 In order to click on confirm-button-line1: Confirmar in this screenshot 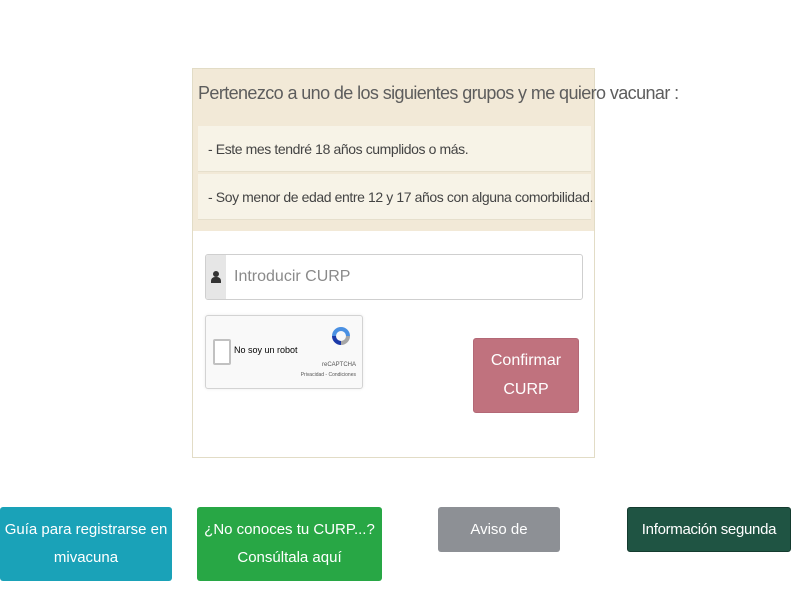, I will do `click(526, 360)`.